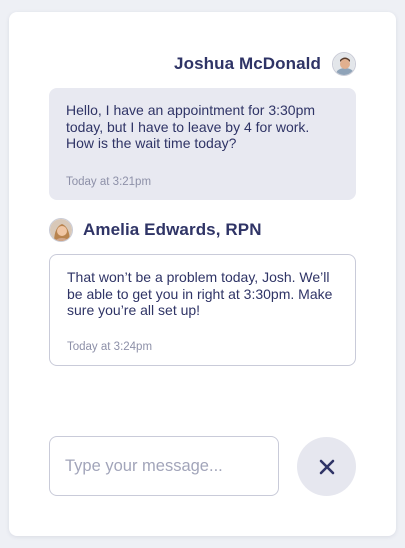 This screenshot has height=548, width=405. Describe the element at coordinates (110, 347) in the screenshot. I see `message-timestamp: Today at 3:24pm` at that location.